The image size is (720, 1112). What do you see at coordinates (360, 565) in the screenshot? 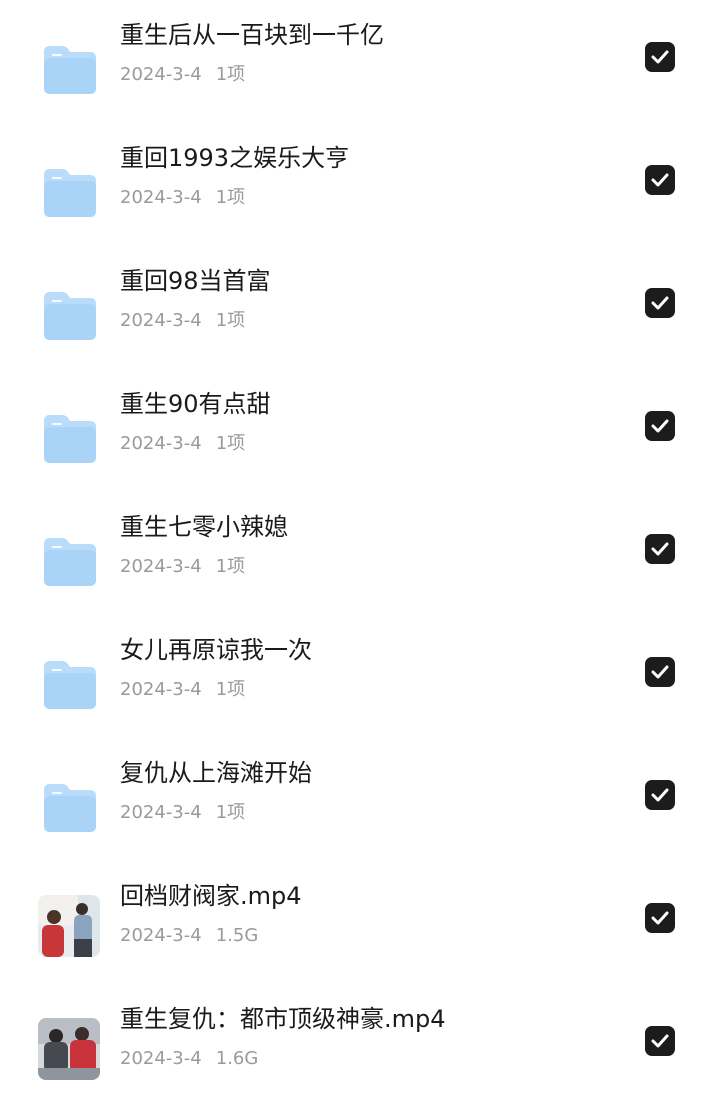
I see `list-item: 重生七零小辣媳 2024-3-4 1项` at bounding box center [360, 565].